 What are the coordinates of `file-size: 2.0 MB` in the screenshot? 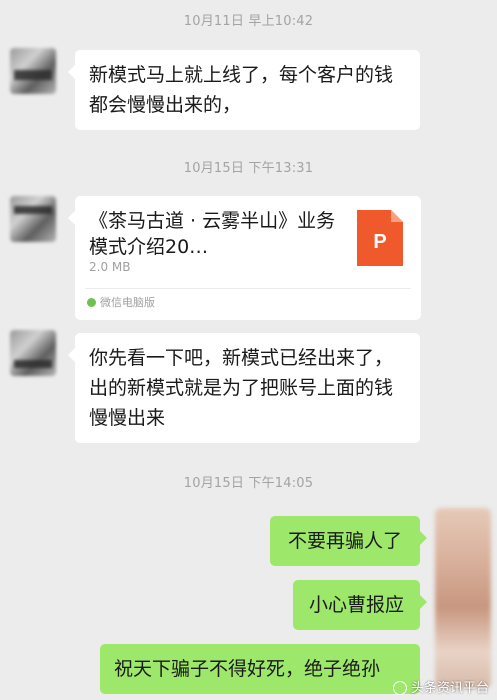 It's located at (110, 267).